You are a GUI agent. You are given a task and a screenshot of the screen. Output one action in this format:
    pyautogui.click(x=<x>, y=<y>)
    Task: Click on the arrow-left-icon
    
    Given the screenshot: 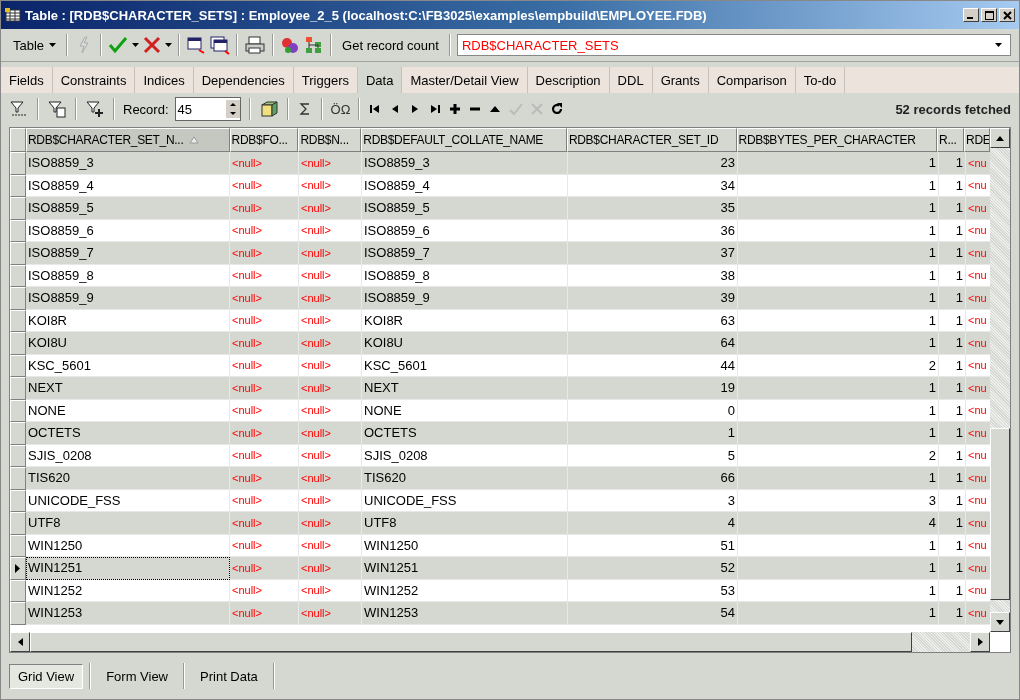 What is the action you would take?
    pyautogui.click(x=20, y=642)
    